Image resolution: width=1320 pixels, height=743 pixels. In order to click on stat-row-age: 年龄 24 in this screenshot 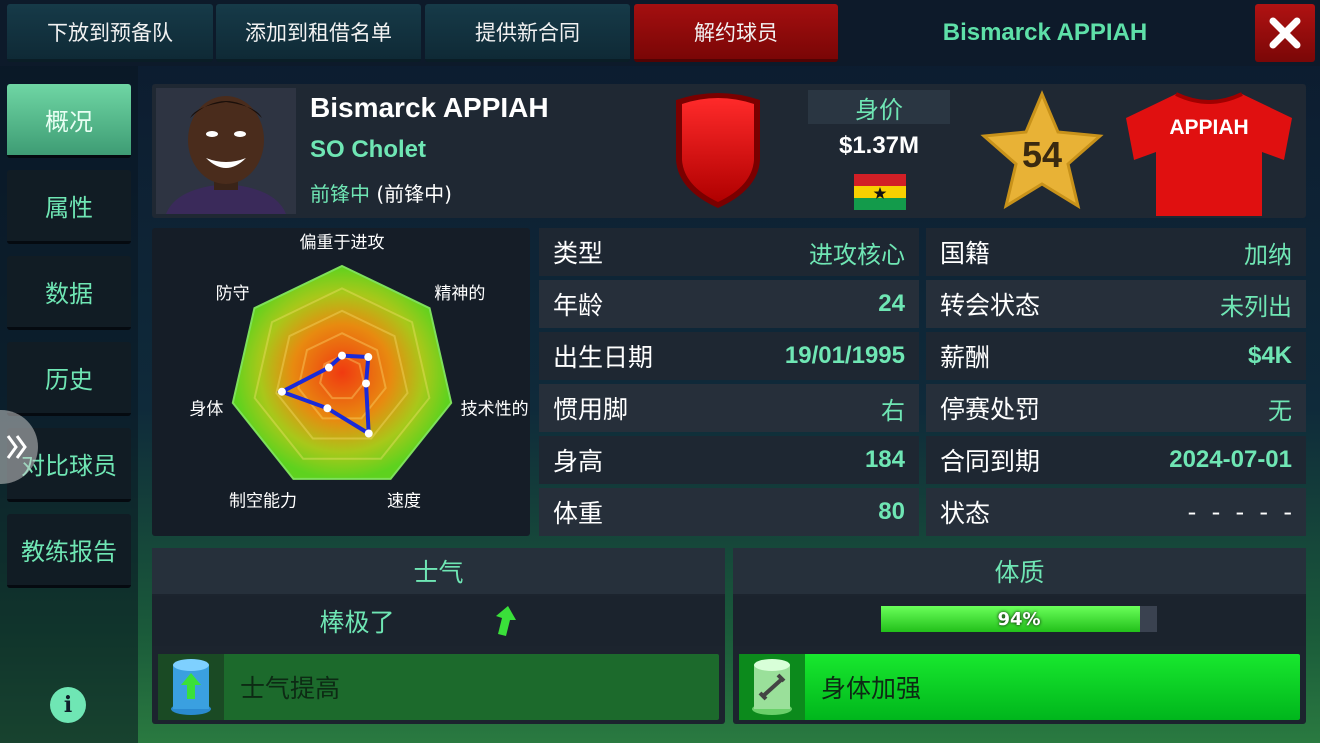, I will do `click(729, 304)`.